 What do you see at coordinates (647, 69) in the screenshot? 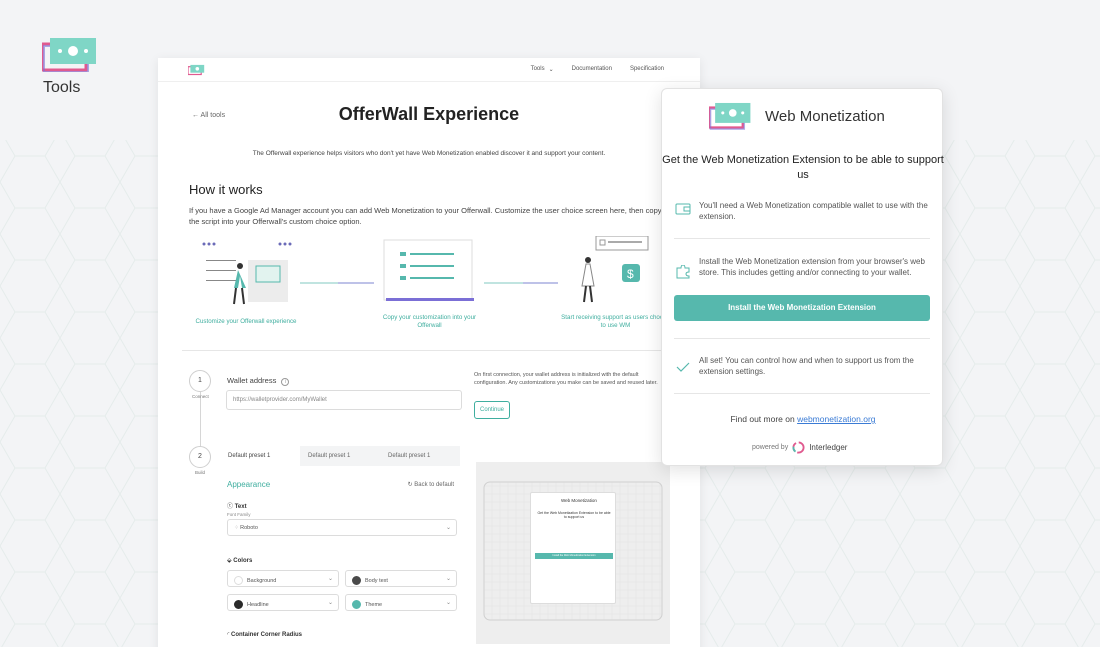
I see `nav-specification: Specification` at bounding box center [647, 69].